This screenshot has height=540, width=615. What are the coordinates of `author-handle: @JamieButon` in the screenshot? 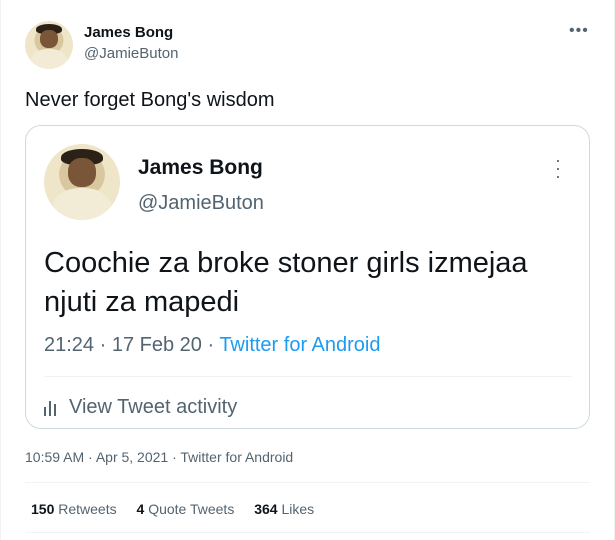 It's located at (131, 53).